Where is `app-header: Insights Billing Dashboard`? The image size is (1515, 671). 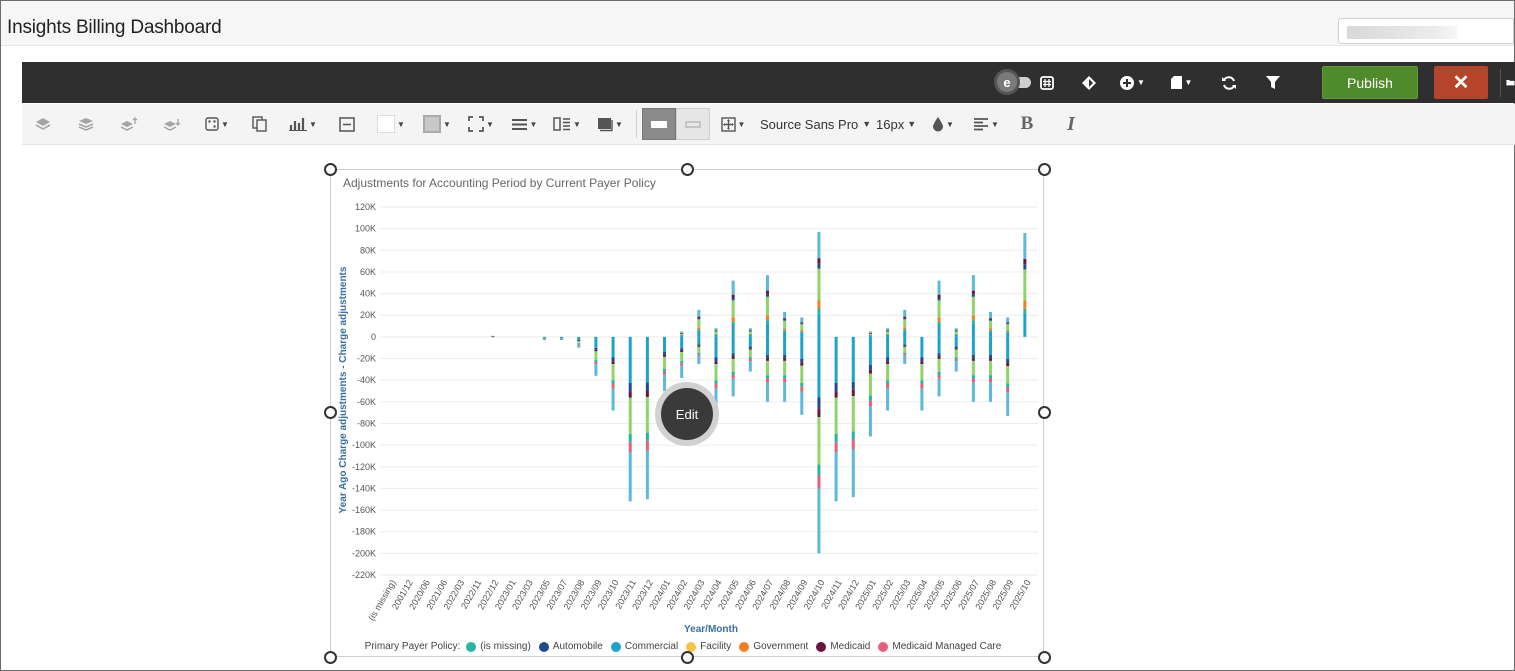 app-header: Insights Billing Dashboard is located at coordinates (757, 23).